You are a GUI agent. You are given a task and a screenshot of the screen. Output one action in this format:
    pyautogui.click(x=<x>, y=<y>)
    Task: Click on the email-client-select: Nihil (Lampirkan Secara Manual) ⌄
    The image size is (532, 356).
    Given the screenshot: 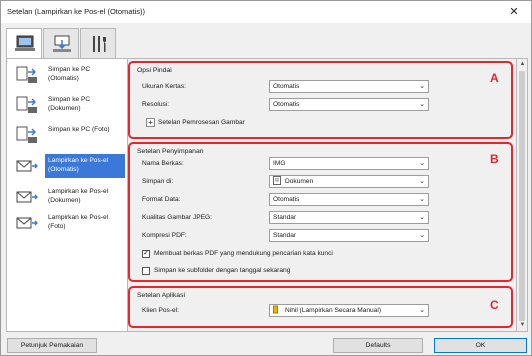 What is the action you would take?
    pyautogui.click(x=349, y=310)
    